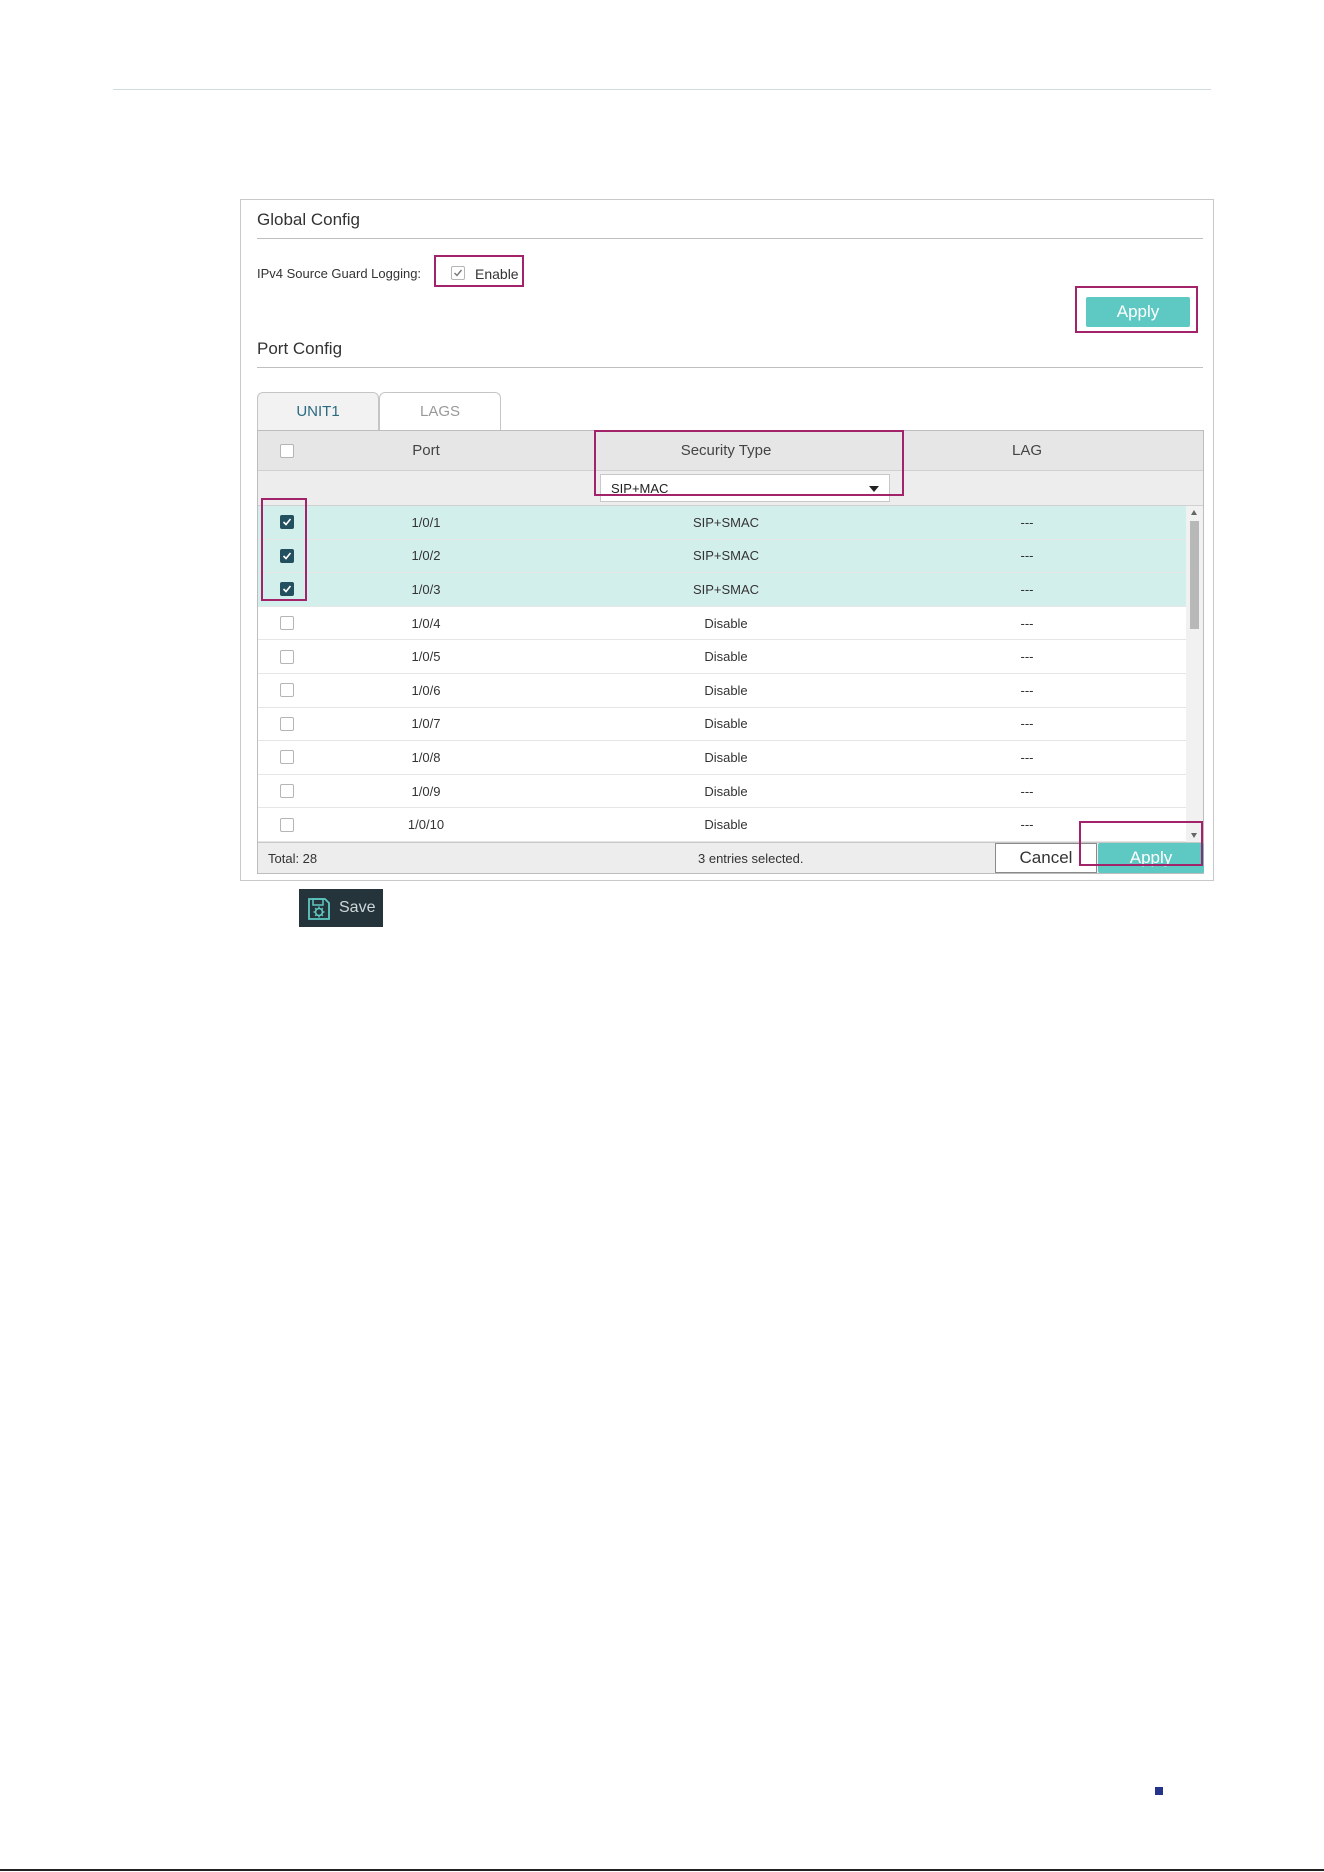  Describe the element at coordinates (640, 488) in the screenshot. I see `security-type-value: SIP+MAC` at that location.